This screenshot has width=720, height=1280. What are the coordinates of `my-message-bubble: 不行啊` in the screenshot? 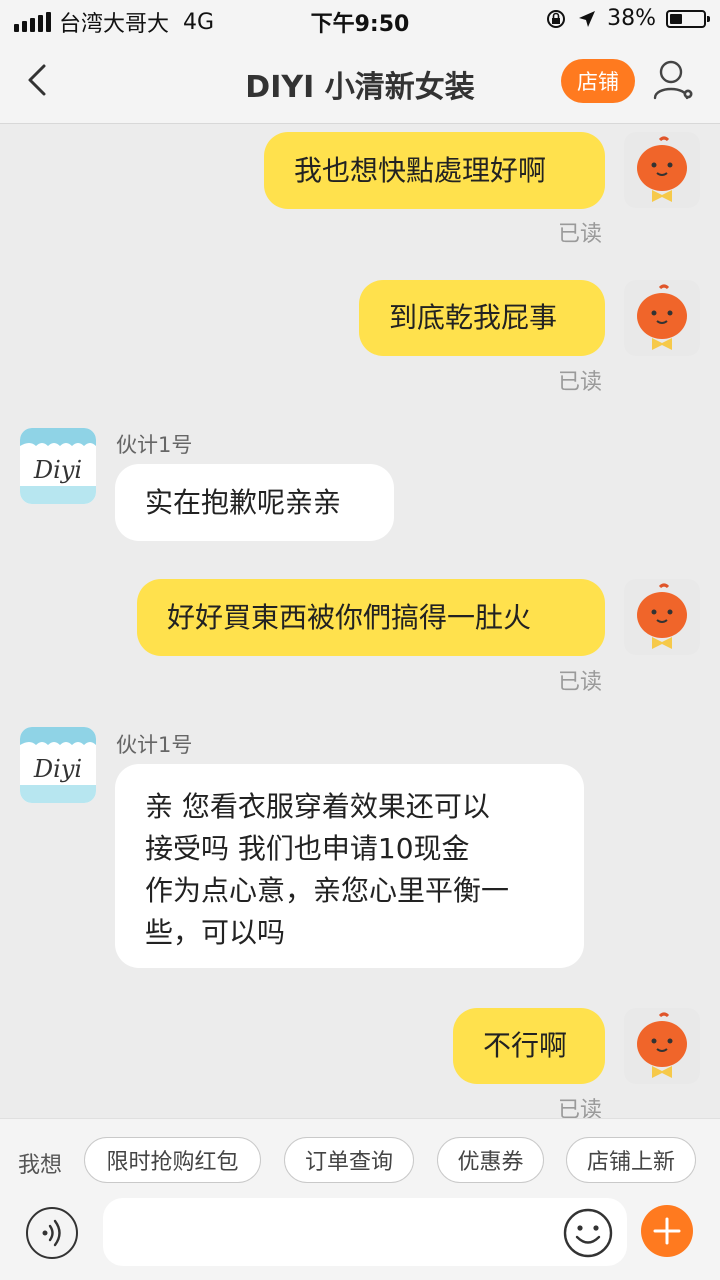 It's located at (529, 1046).